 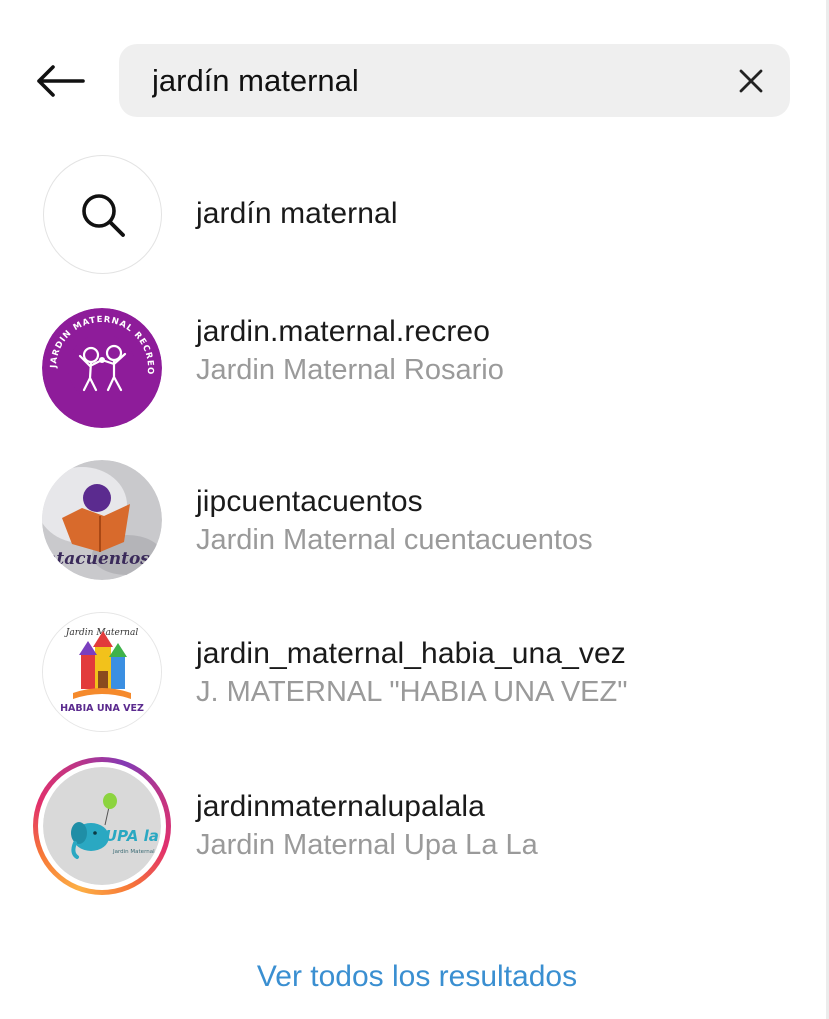 I want to click on svg-text: UPA la la, so click(x=133, y=836).